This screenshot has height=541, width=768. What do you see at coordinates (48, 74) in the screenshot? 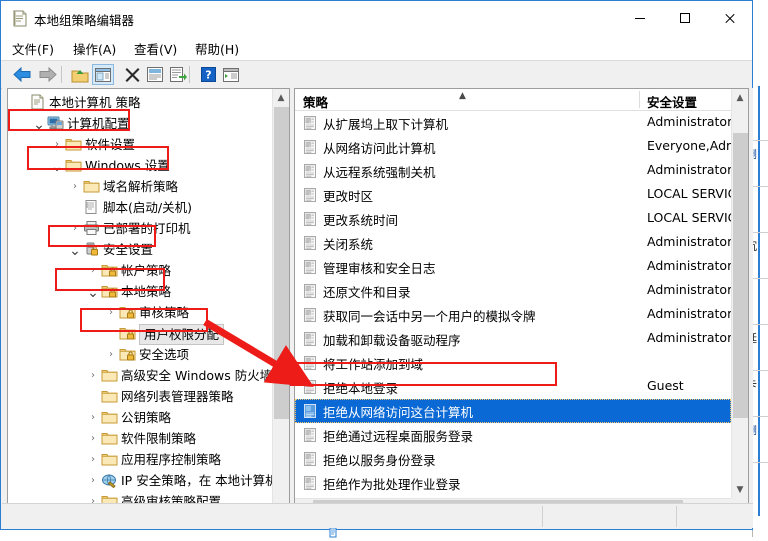
I see `forward-arrow-icon` at bounding box center [48, 74].